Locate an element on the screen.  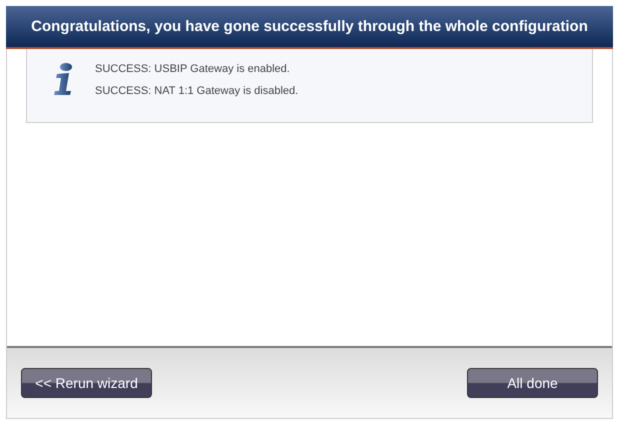
dialog-title: Congratulations, you have gone successfully through the whole configuration is located at coordinates (309, 26).